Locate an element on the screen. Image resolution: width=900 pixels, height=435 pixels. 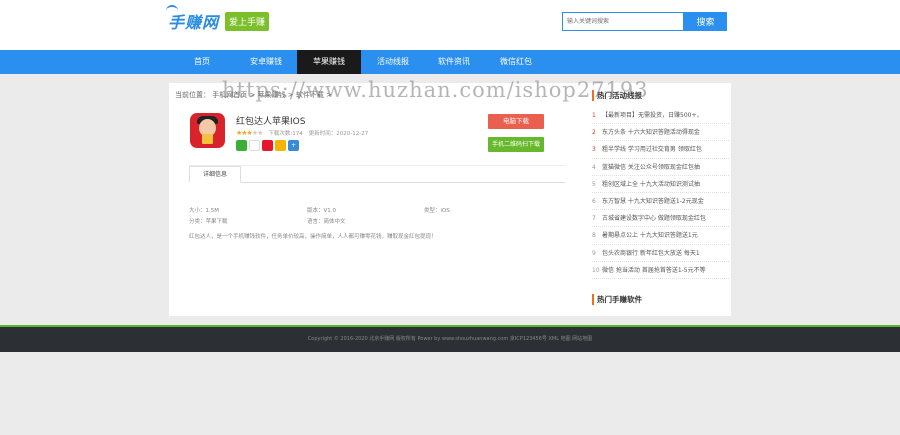
list-item: 1 【最新项目】无需投资，日赚500+， is located at coordinates (660, 116).